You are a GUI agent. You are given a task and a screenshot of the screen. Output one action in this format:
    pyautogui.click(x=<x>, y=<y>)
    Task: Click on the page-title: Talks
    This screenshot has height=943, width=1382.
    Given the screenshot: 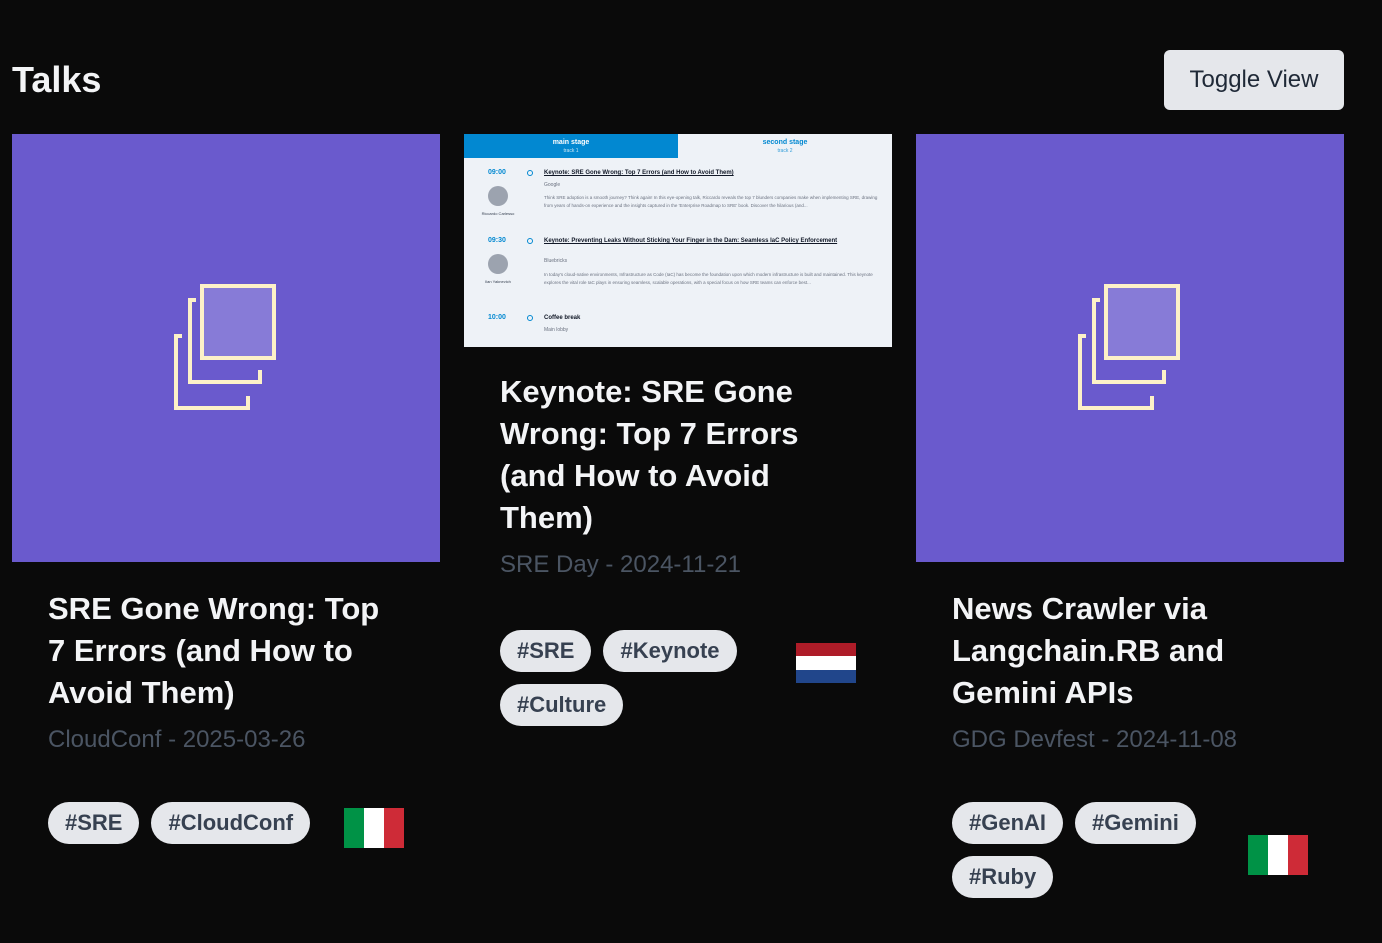 What is the action you would take?
    pyautogui.click(x=57, y=79)
    